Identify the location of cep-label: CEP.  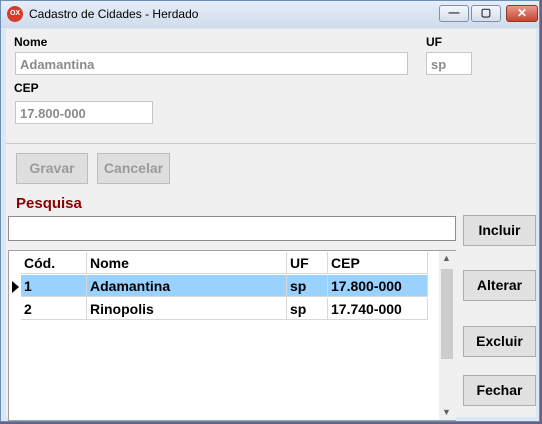
(26, 88).